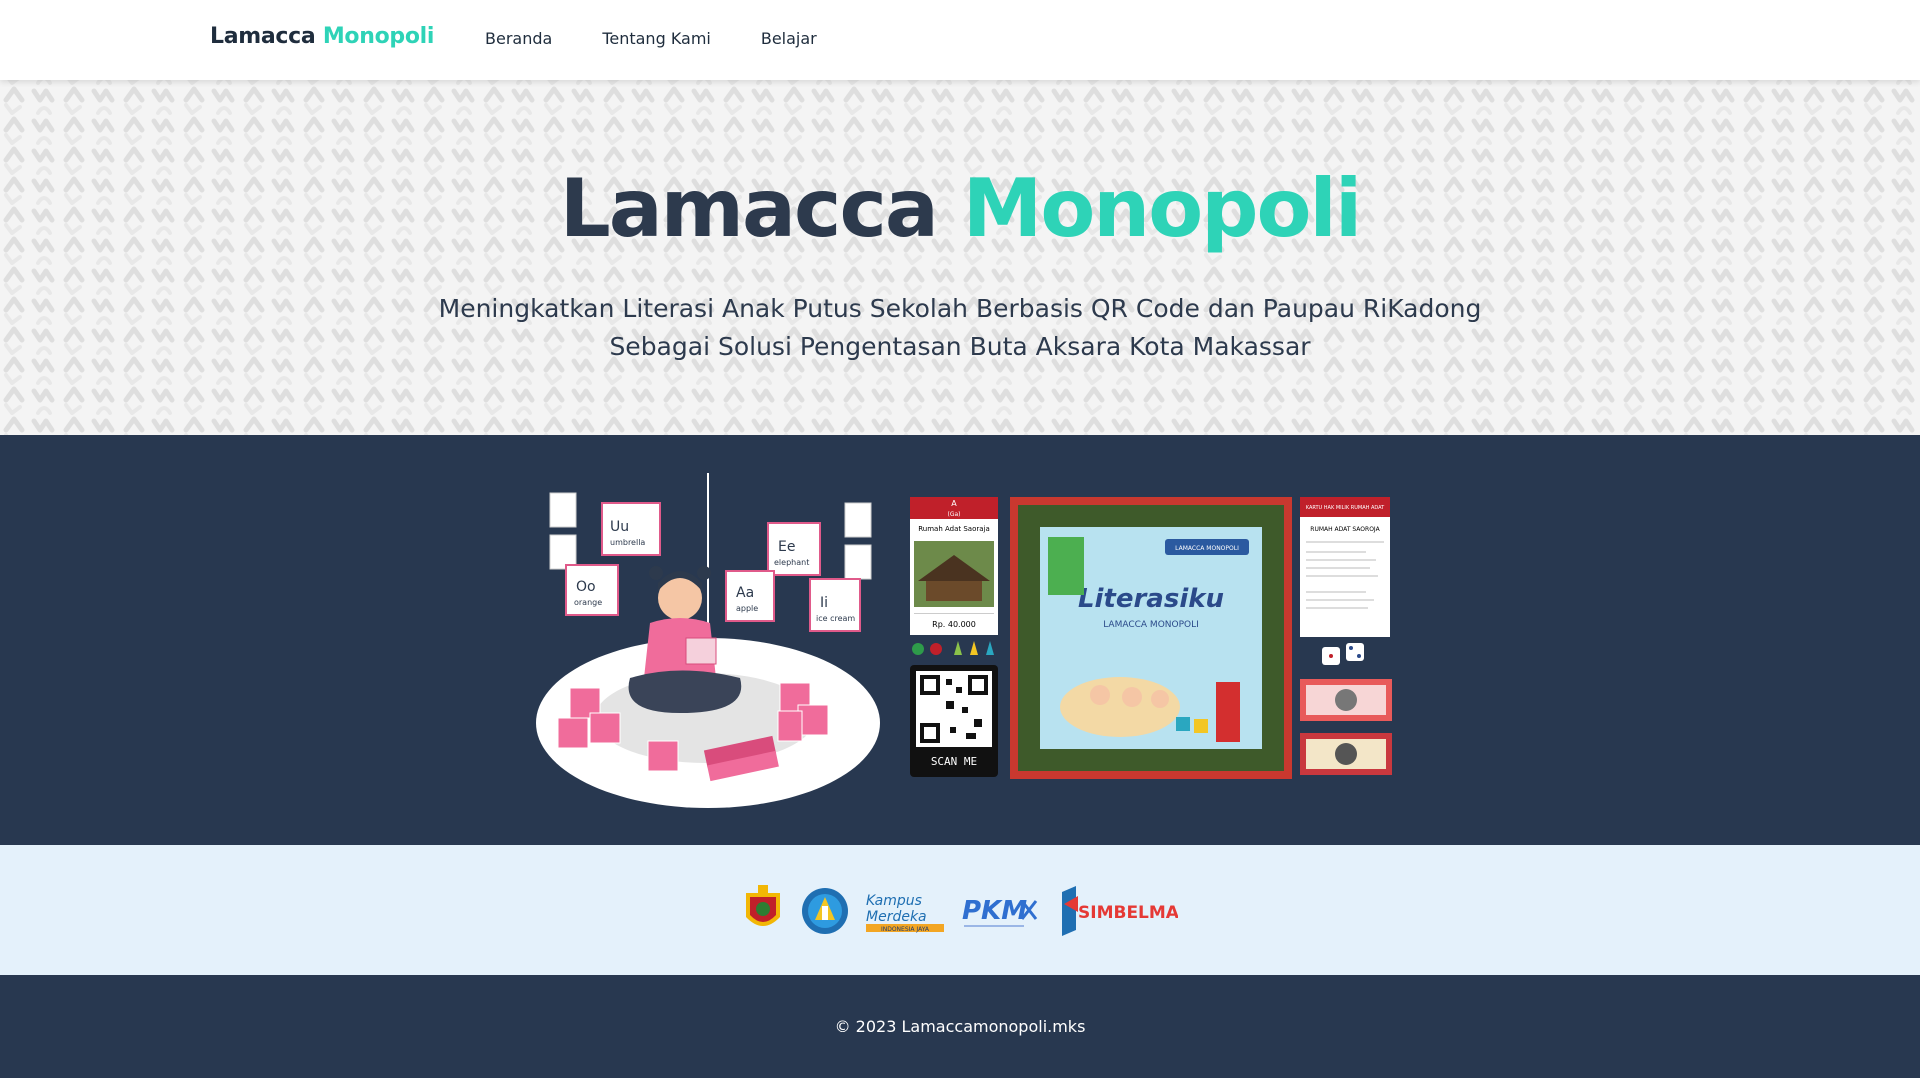 The width and height of the screenshot is (1920, 1078). What do you see at coordinates (619, 527) in the screenshot?
I see `svg-text: Uu` at bounding box center [619, 527].